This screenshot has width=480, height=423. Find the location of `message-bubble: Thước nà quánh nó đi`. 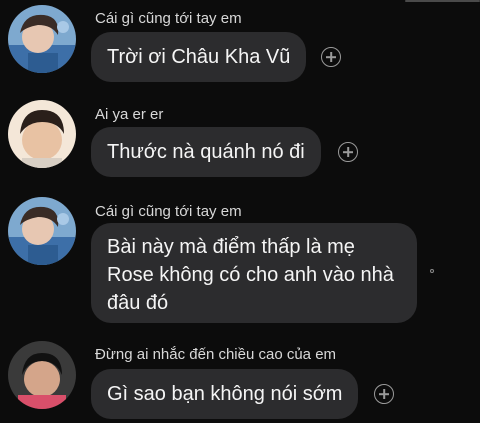

message-bubble: Thước nà quánh nó đi is located at coordinates (206, 152).